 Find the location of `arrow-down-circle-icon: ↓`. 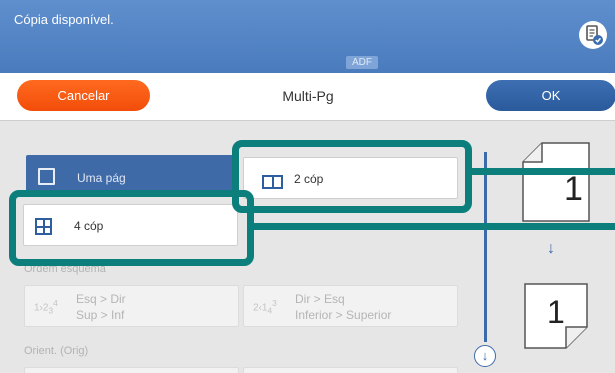

arrow-down-circle-icon: ↓ is located at coordinates (485, 355).